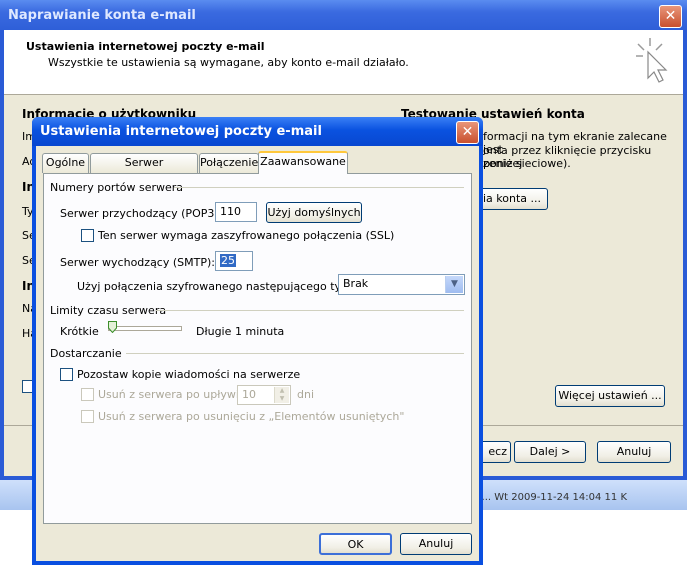 The height and width of the screenshot is (571, 687). I want to click on outgoing-port-value: 25, so click(228, 260).